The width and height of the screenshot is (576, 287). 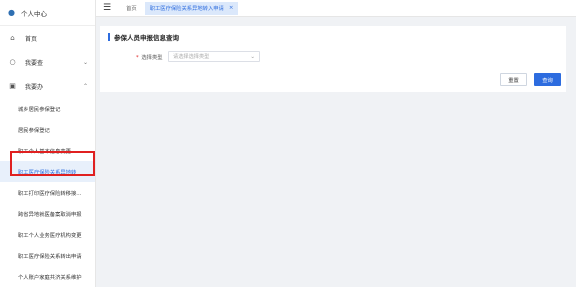 What do you see at coordinates (11, 12) in the screenshot?
I see `person-center-icon: ●` at bounding box center [11, 12].